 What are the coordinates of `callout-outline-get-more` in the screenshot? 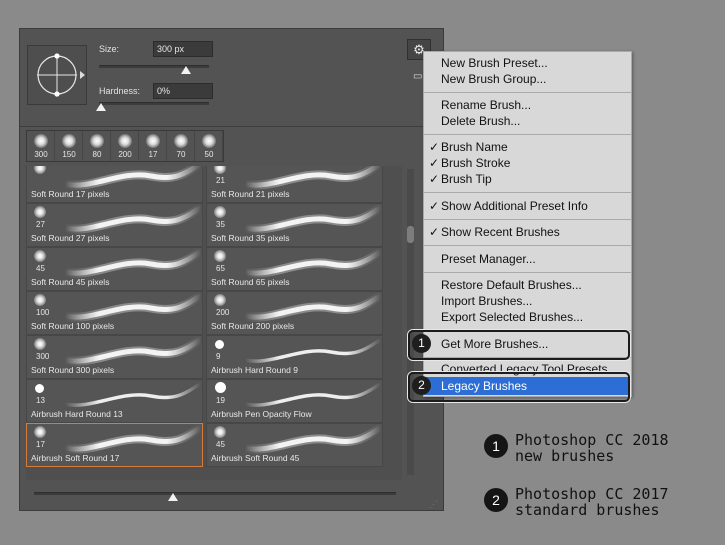 It's located at (519, 345).